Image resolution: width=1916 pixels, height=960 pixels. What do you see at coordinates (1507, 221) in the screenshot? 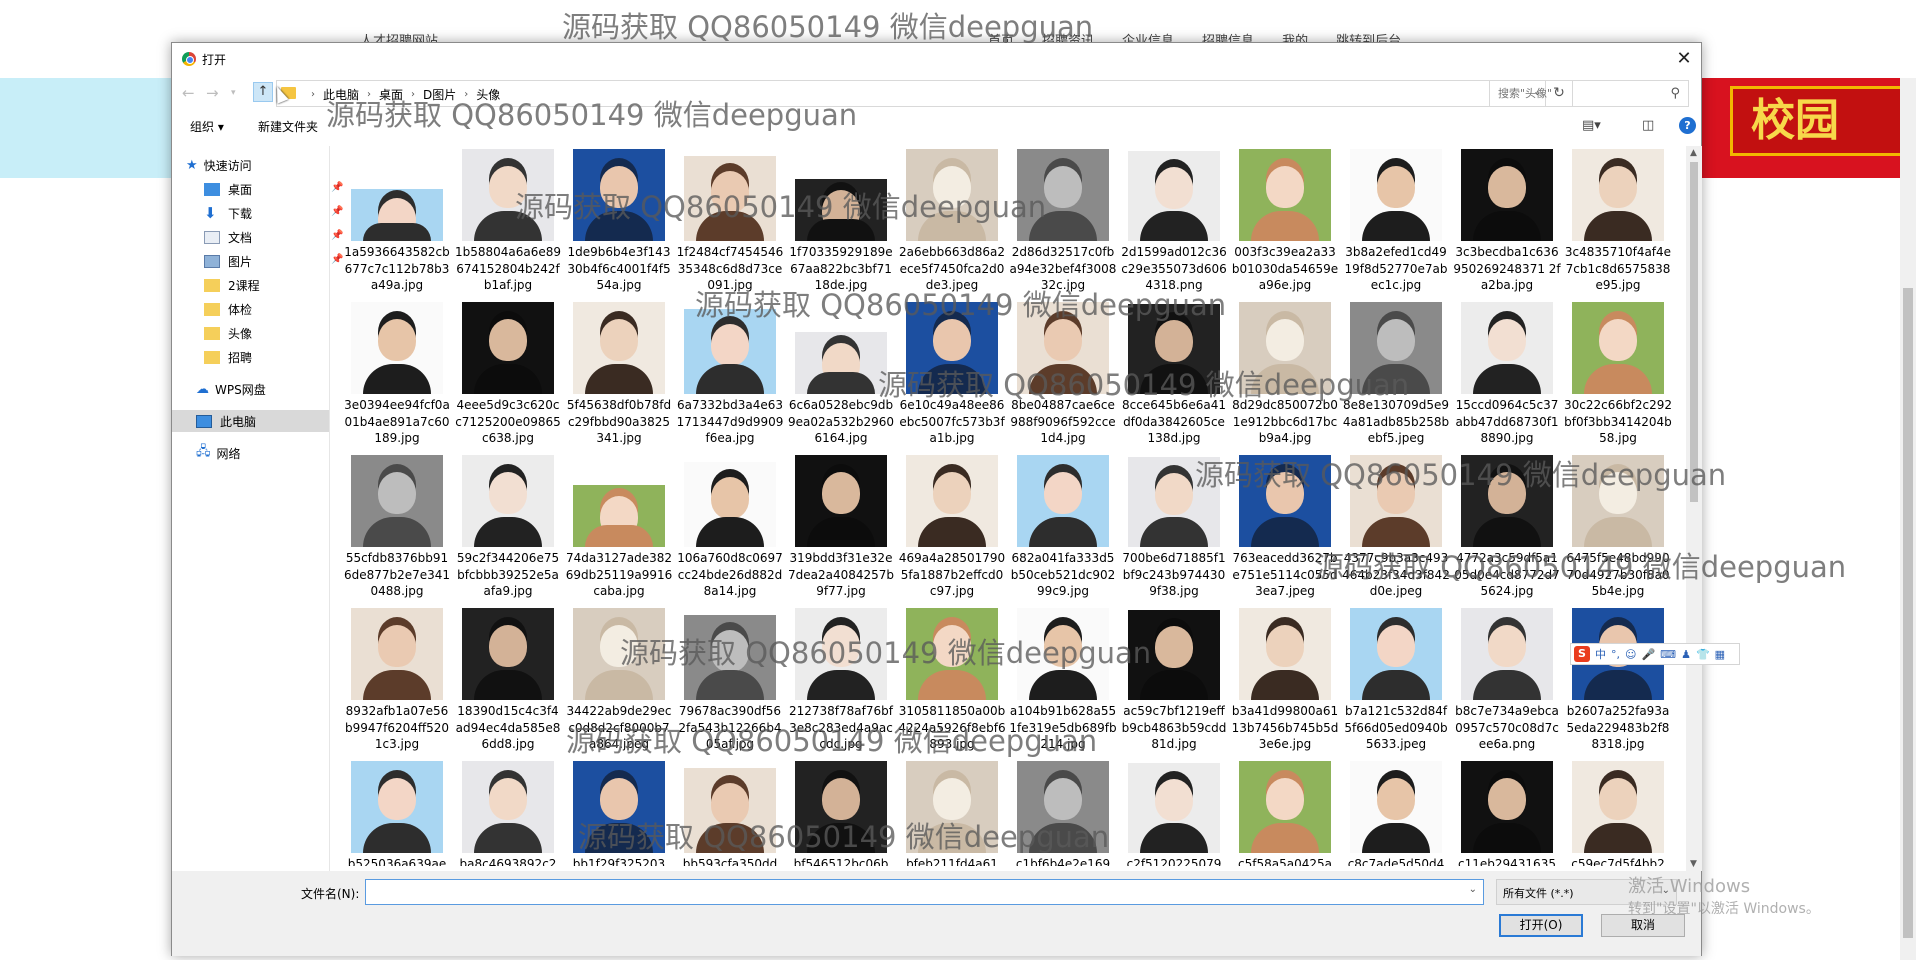
I see `file-item: 3c3becdba1c636950269248371 2fa2ba.jpg` at bounding box center [1507, 221].